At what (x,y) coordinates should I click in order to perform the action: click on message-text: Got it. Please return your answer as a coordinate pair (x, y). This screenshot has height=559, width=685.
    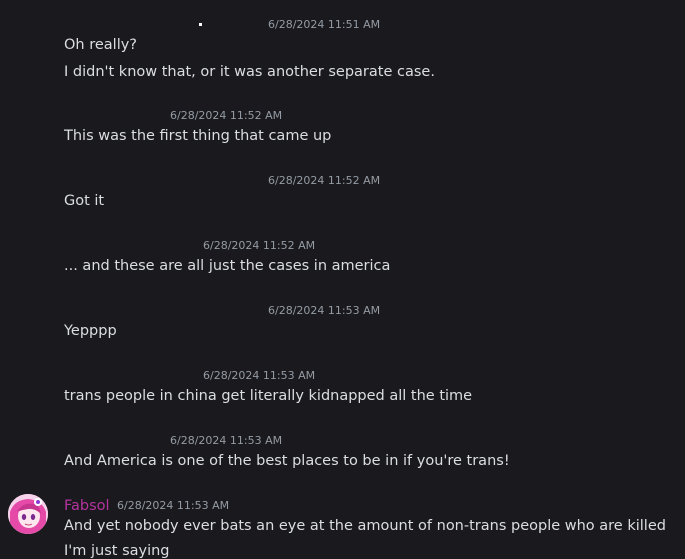
    Looking at the image, I should click on (84, 201).